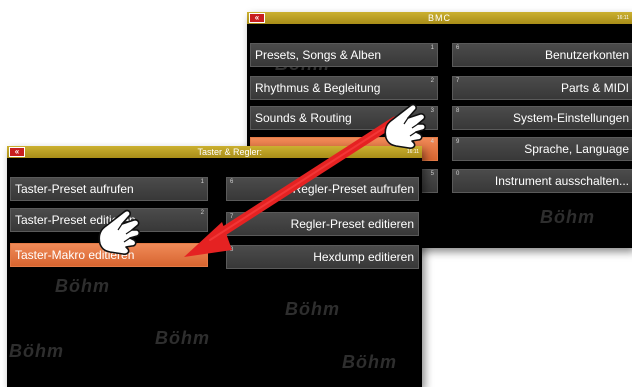 The width and height of the screenshot is (632, 387). Describe the element at coordinates (292, 186) in the screenshot. I see `red-arrow-icon` at that location.